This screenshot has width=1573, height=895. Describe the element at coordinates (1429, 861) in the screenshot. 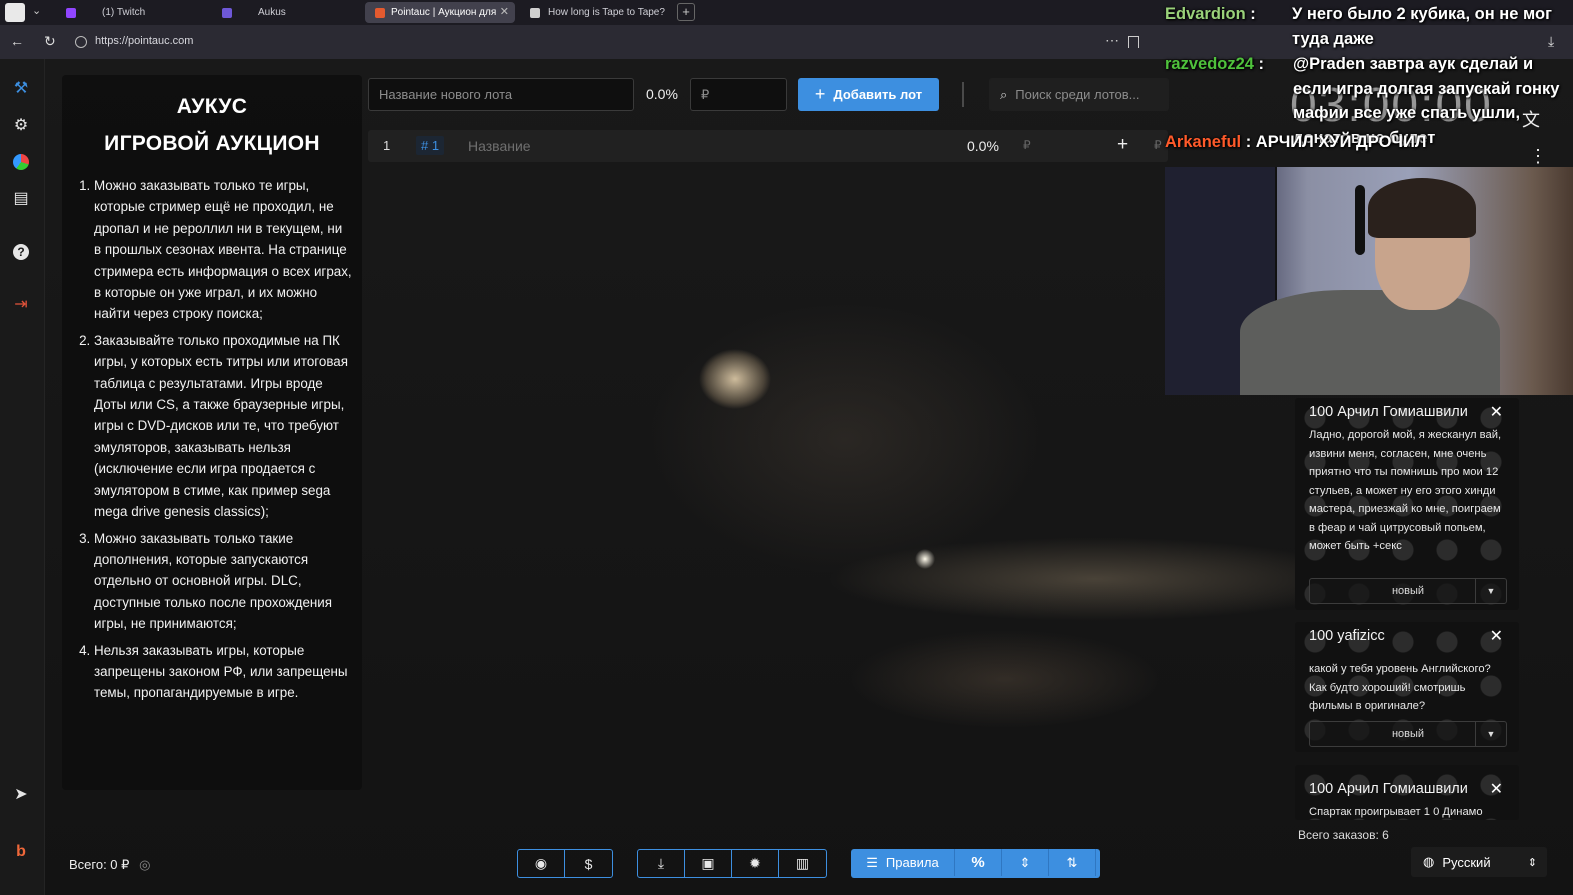

I see `globe-icon: ◍` at that location.